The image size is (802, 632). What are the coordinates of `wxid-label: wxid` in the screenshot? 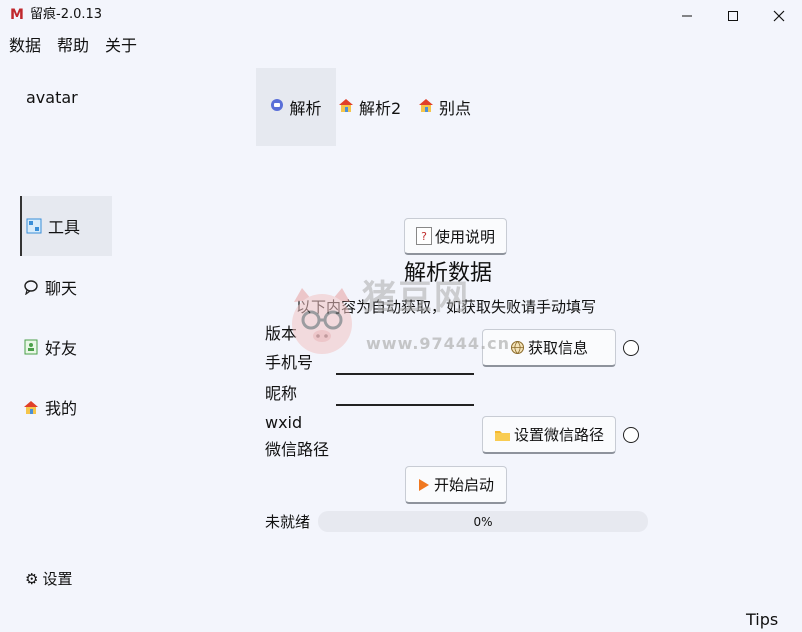 It's located at (284, 422).